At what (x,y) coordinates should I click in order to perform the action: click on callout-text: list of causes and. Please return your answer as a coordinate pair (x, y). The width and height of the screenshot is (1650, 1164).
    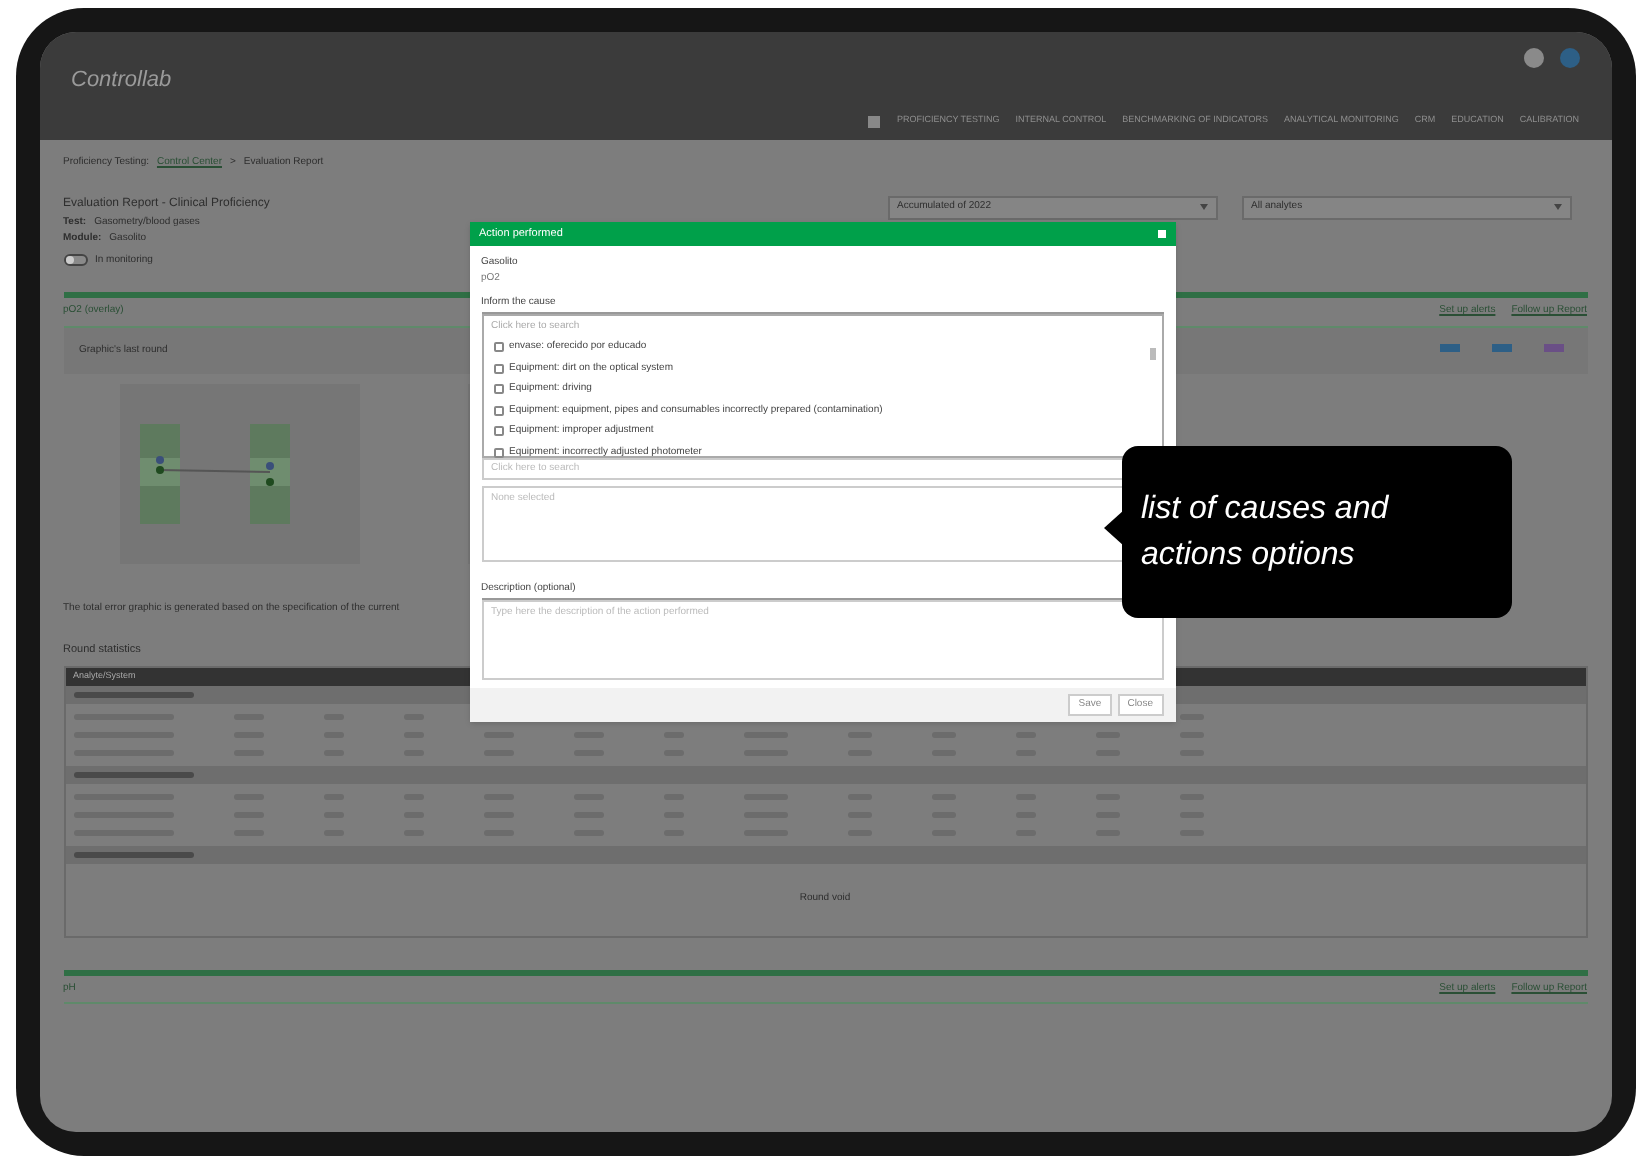
    Looking at the image, I should click on (1266, 510).